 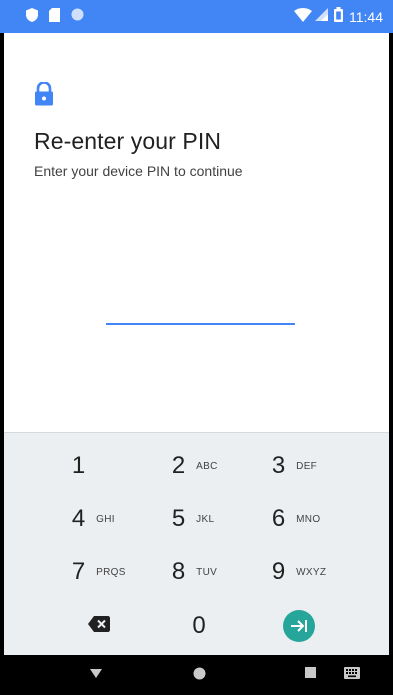 What do you see at coordinates (32, 17) in the screenshot?
I see `shield-icon` at bounding box center [32, 17].